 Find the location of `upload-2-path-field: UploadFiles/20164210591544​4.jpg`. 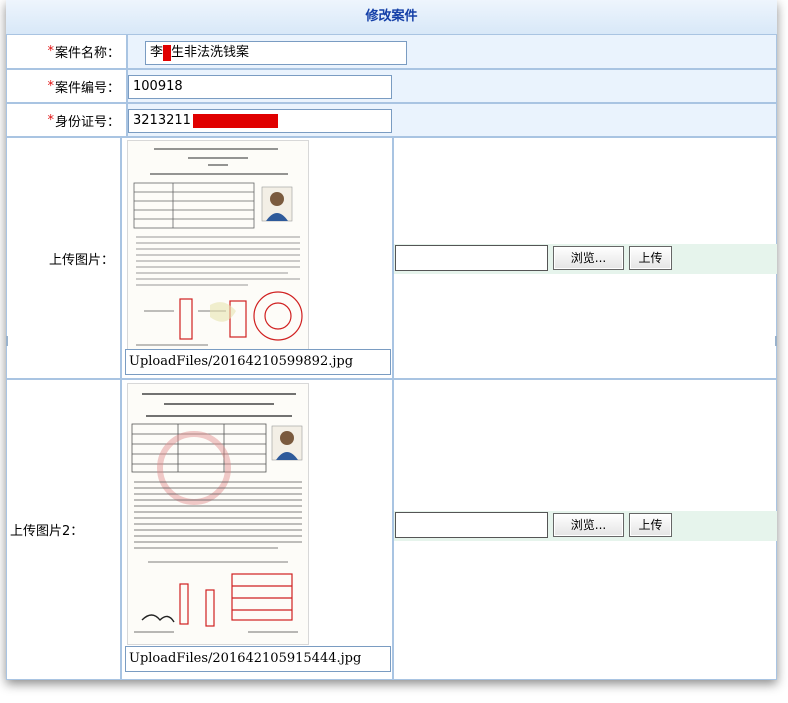

upload-2-path-field: UploadFiles/20164210591544​4.jpg is located at coordinates (258, 659).